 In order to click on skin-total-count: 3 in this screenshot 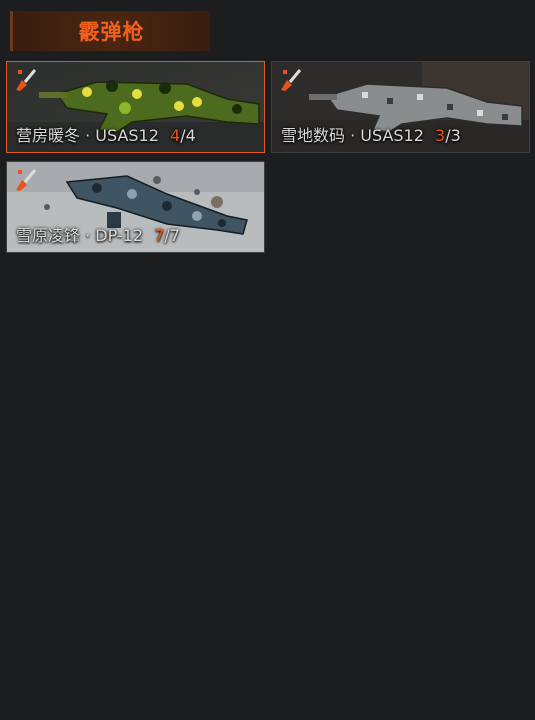, I will do `click(455, 135)`.